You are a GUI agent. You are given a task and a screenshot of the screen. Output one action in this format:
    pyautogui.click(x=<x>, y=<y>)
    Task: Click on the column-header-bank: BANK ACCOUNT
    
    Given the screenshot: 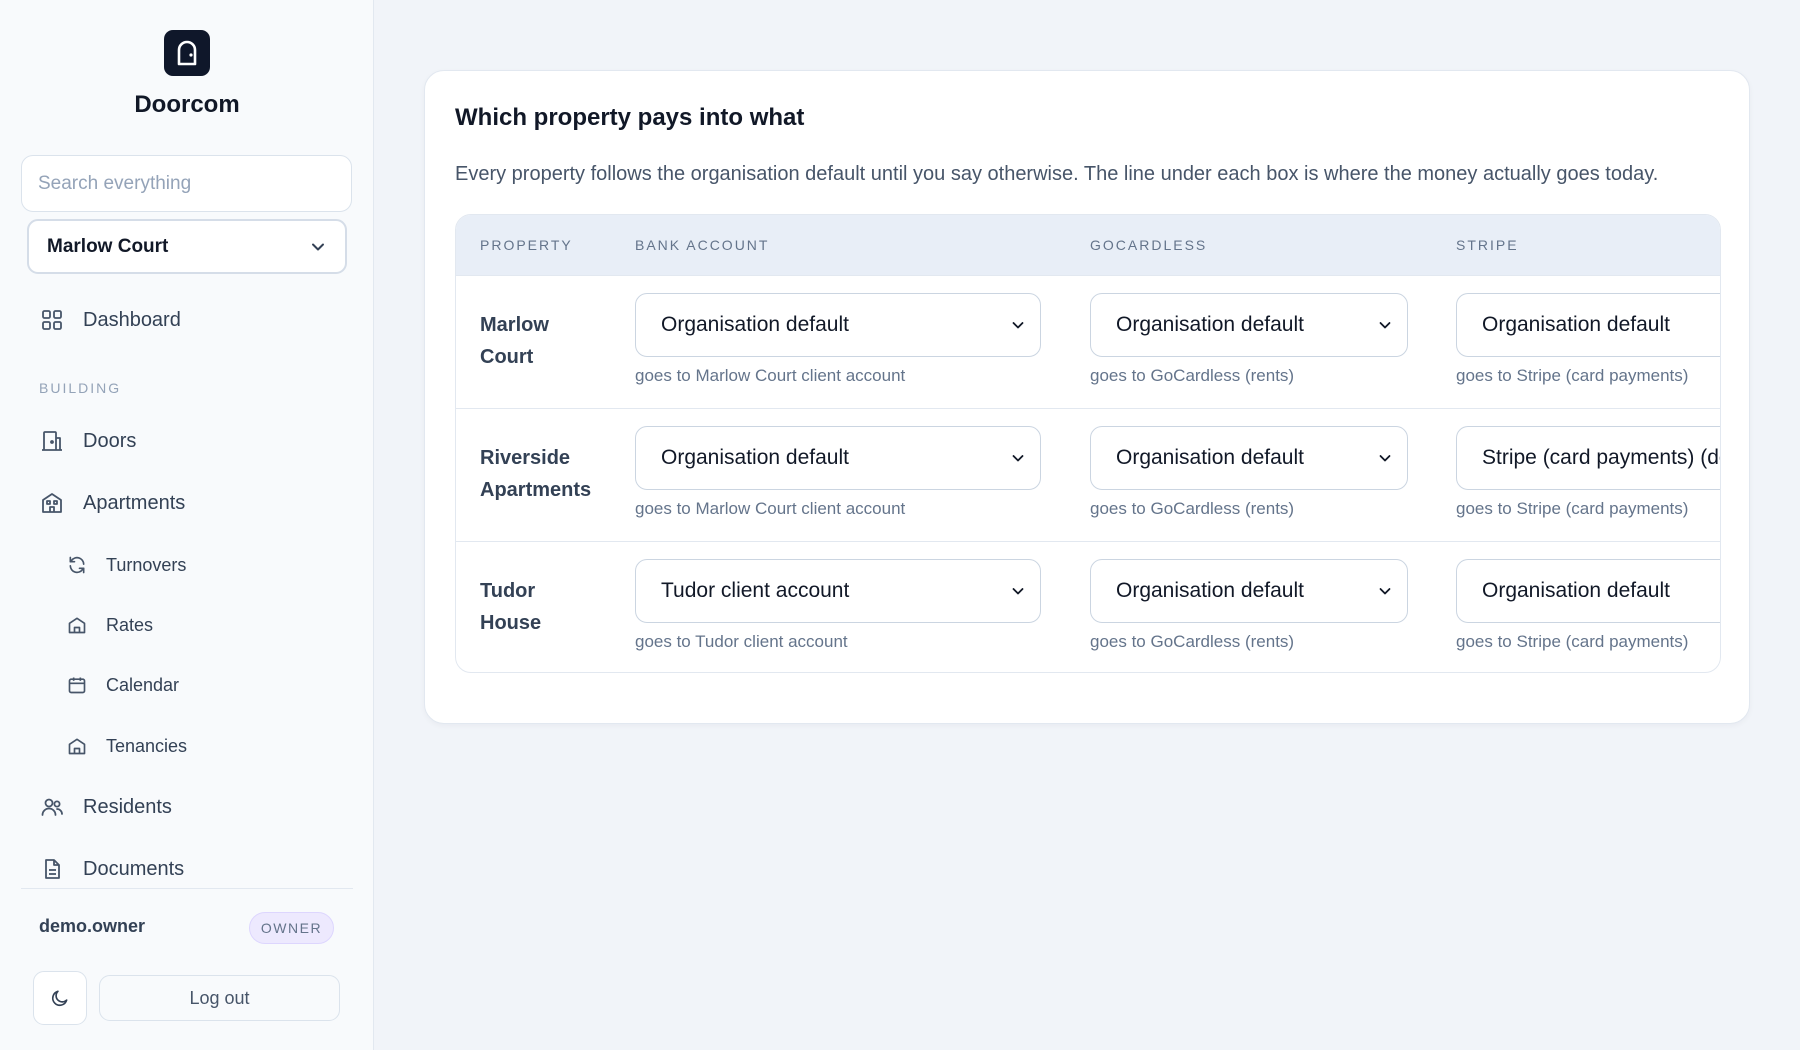 What is the action you would take?
    pyautogui.click(x=702, y=245)
    